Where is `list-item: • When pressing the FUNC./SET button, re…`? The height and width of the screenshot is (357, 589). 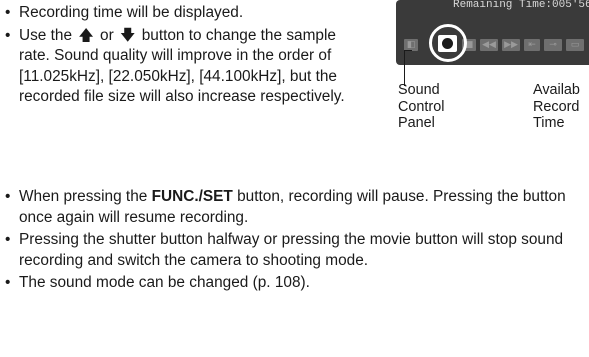 list-item: • When pressing the FUNC./SET button, re… is located at coordinates (295, 207).